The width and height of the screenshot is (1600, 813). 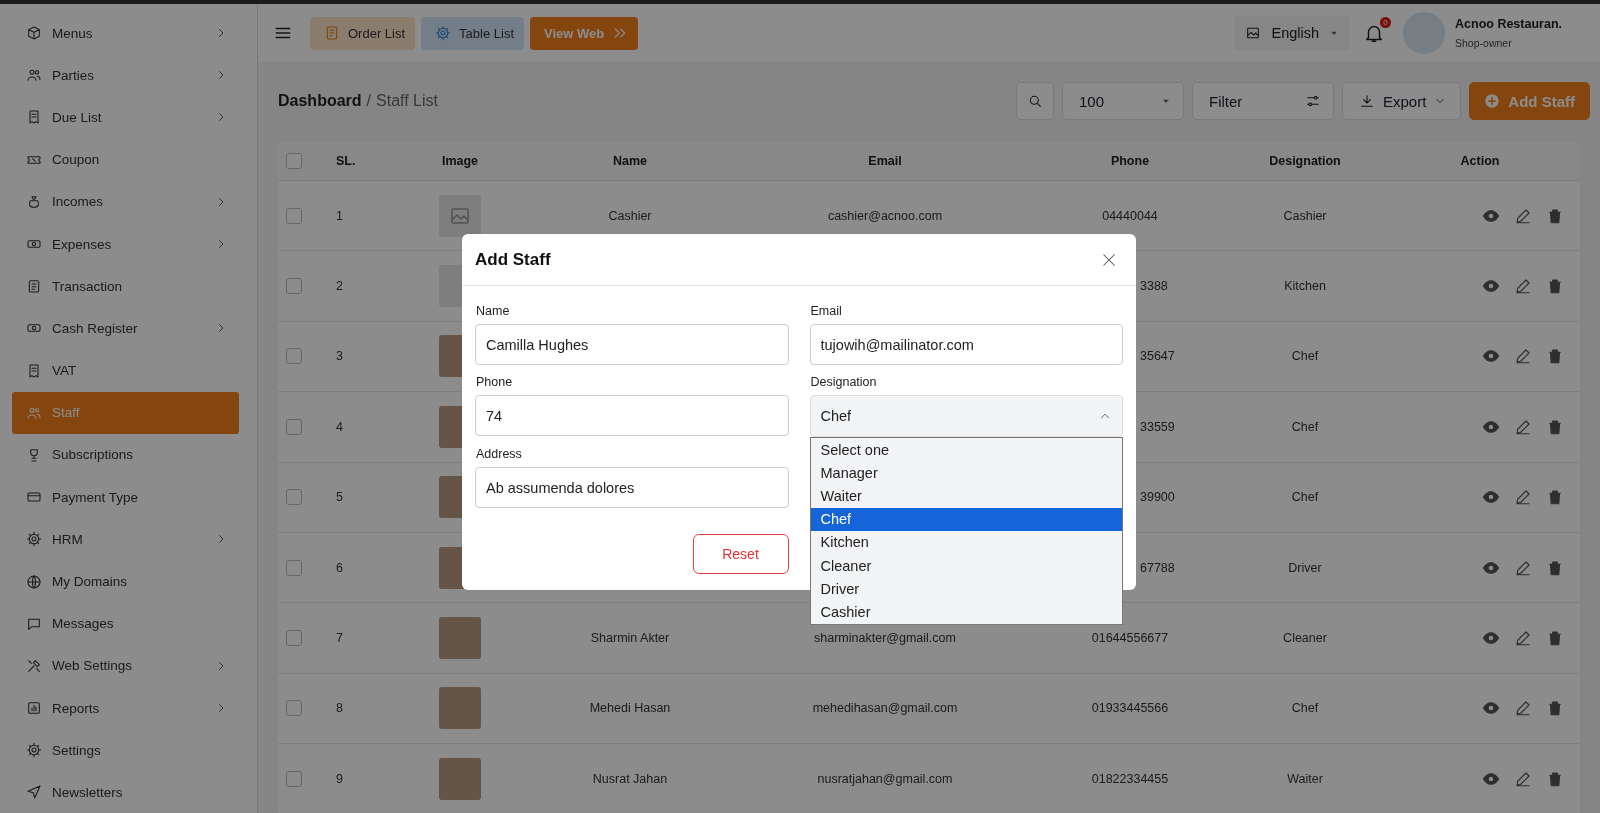 I want to click on sidebar-item: Parties, so click(x=125, y=75).